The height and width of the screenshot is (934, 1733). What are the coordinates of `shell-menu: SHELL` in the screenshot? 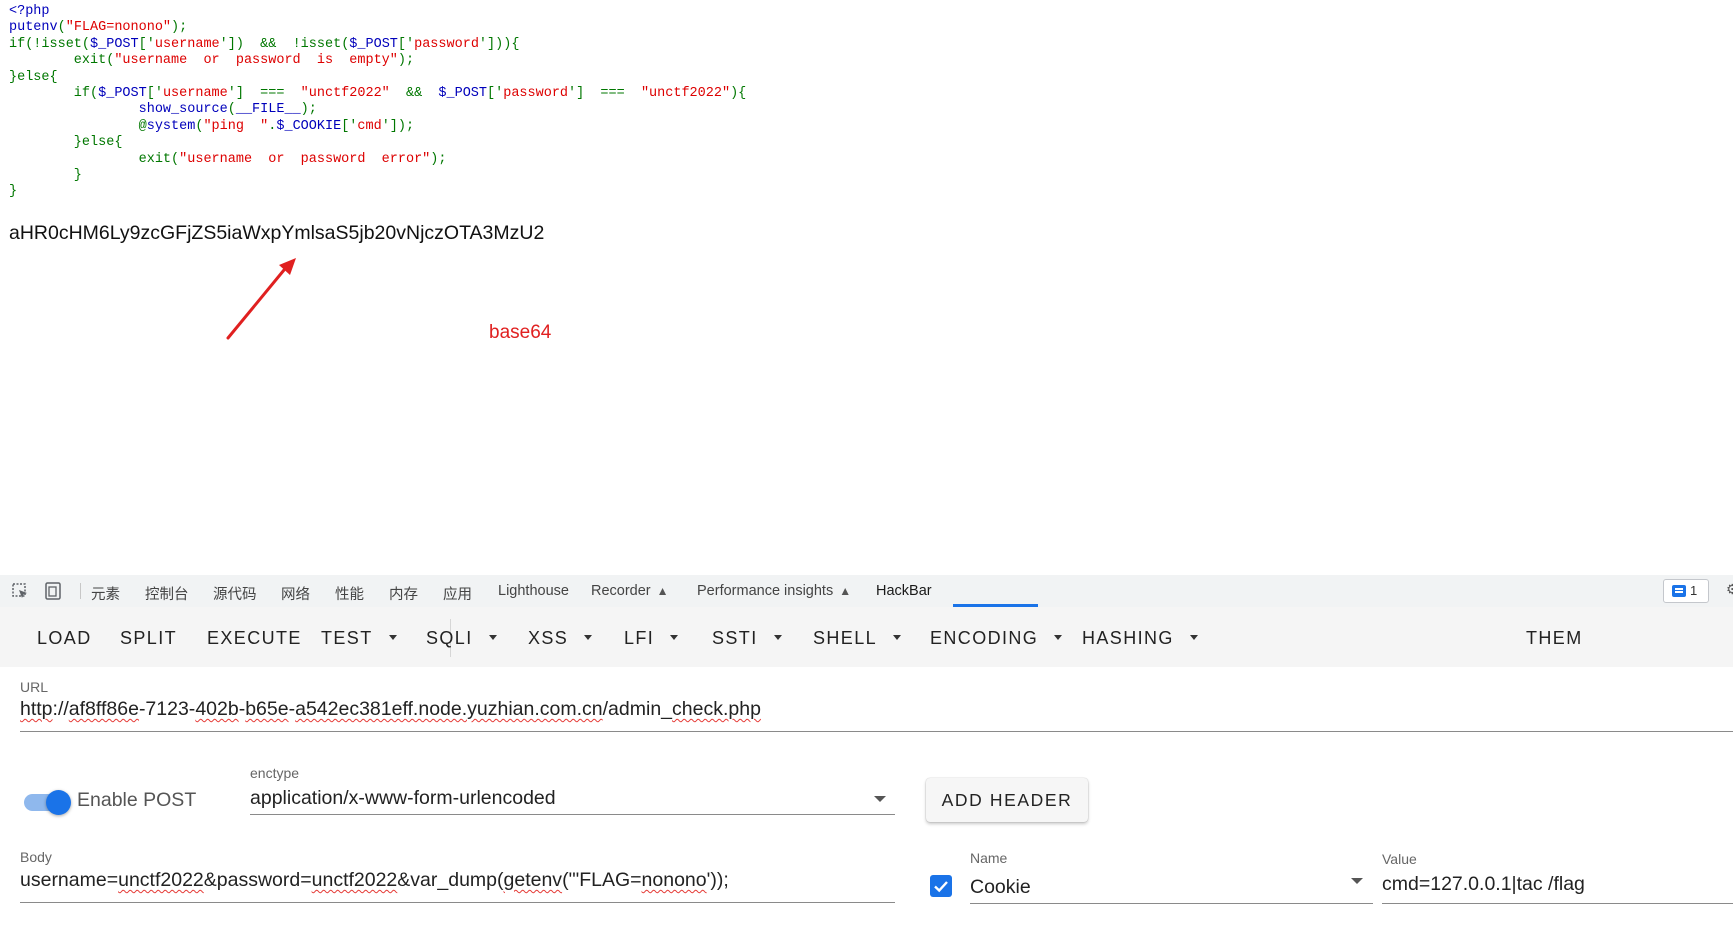 It's located at (857, 638).